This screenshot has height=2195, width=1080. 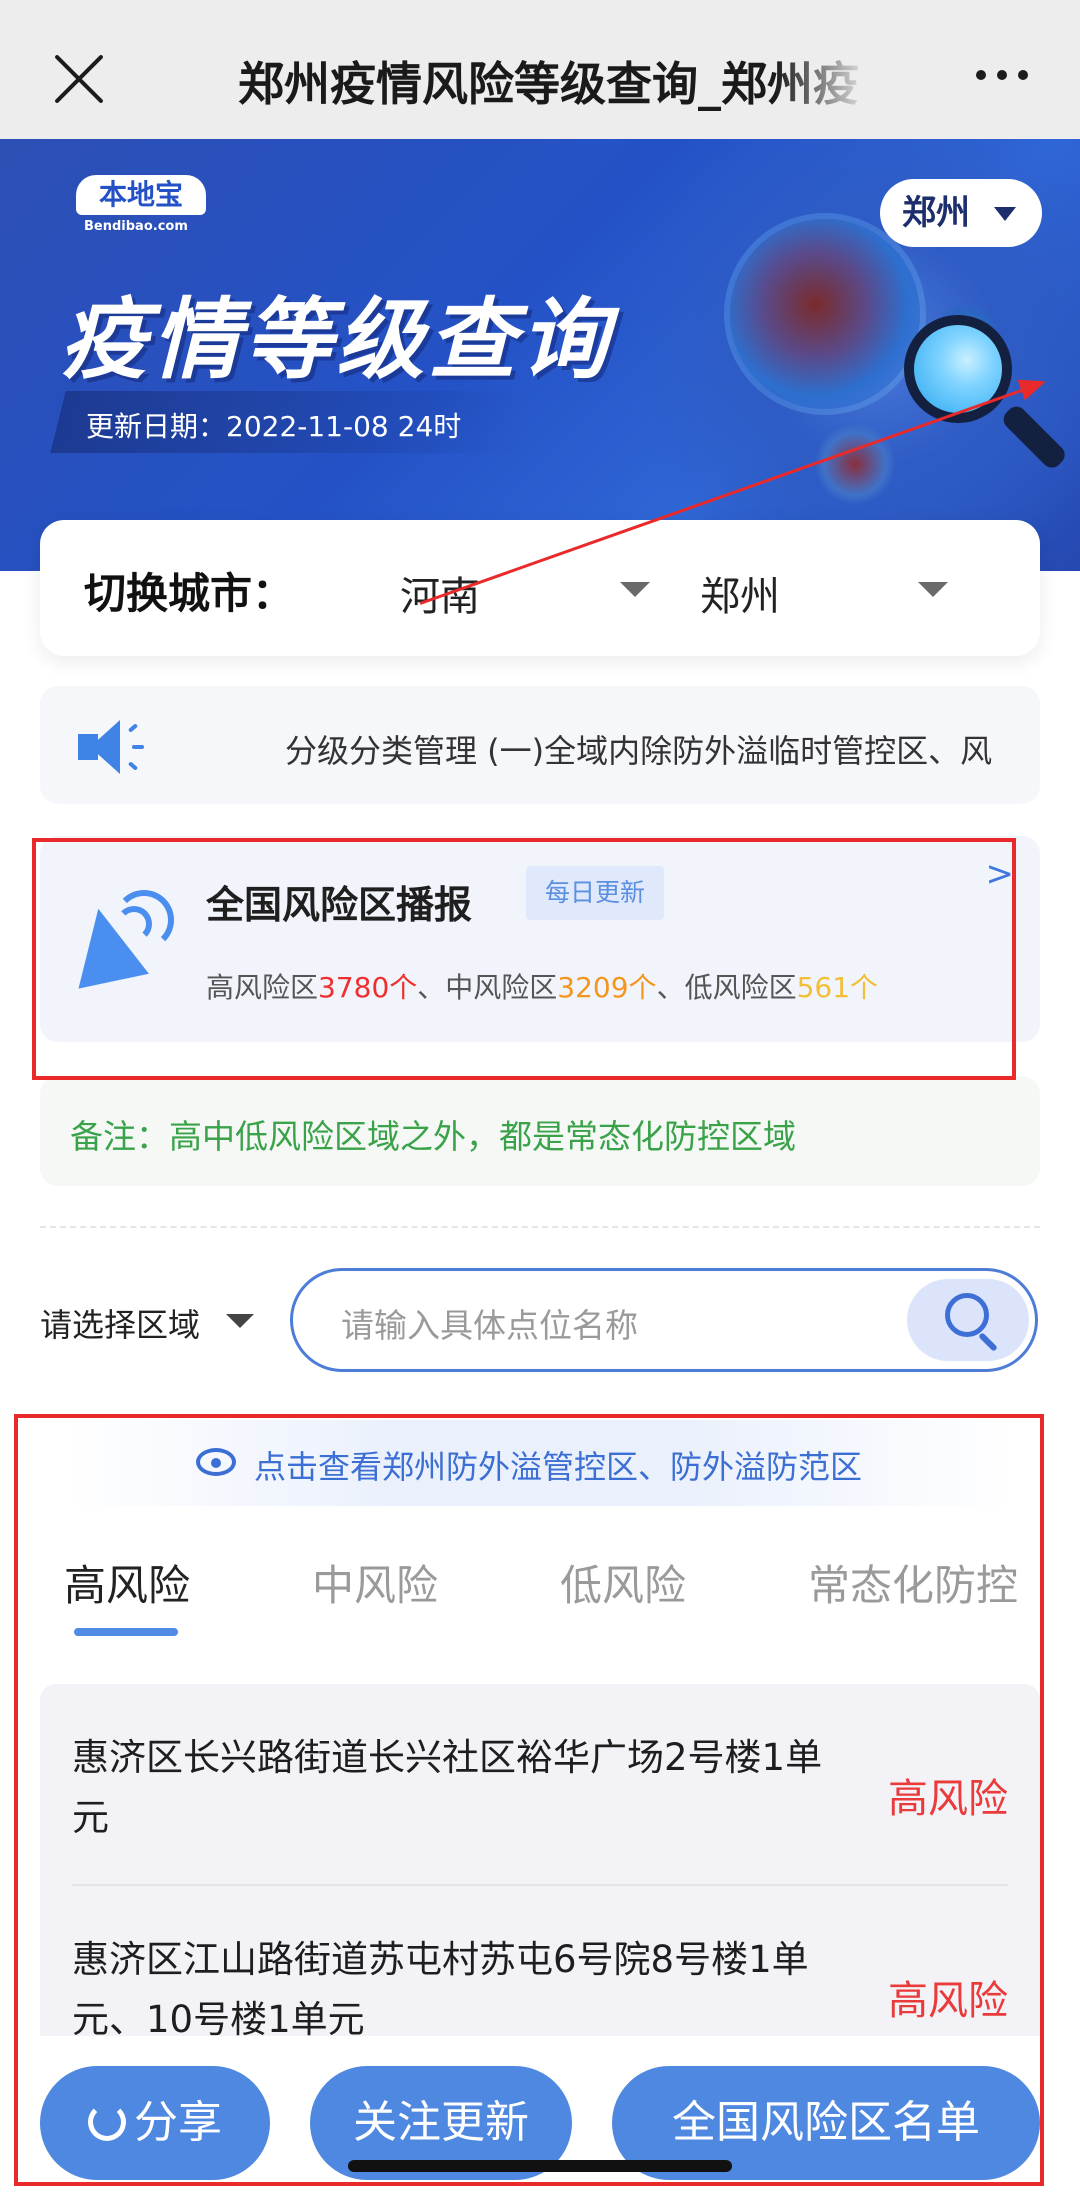 What do you see at coordinates (1002, 75) in the screenshot?
I see `more-icon` at bounding box center [1002, 75].